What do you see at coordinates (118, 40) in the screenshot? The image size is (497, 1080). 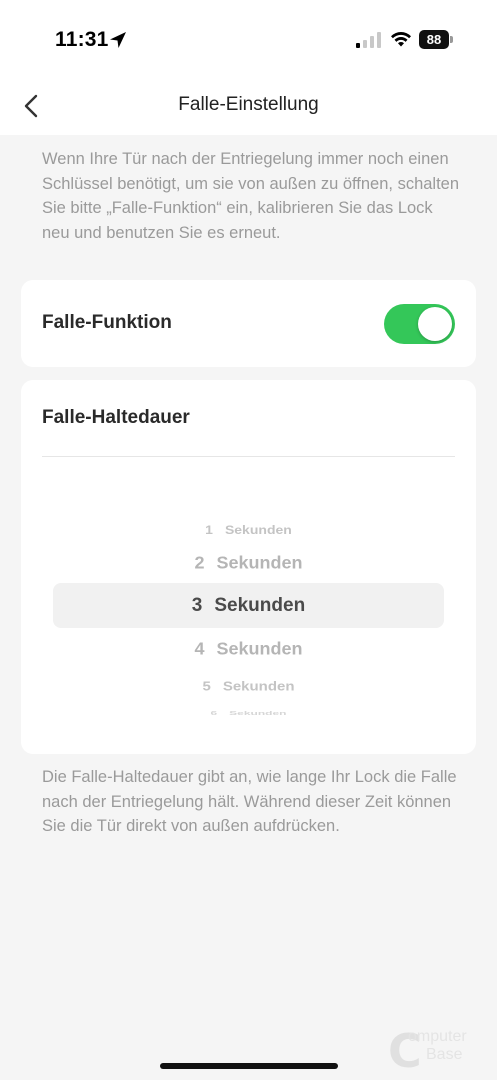 I see `location-arrow-icon` at bounding box center [118, 40].